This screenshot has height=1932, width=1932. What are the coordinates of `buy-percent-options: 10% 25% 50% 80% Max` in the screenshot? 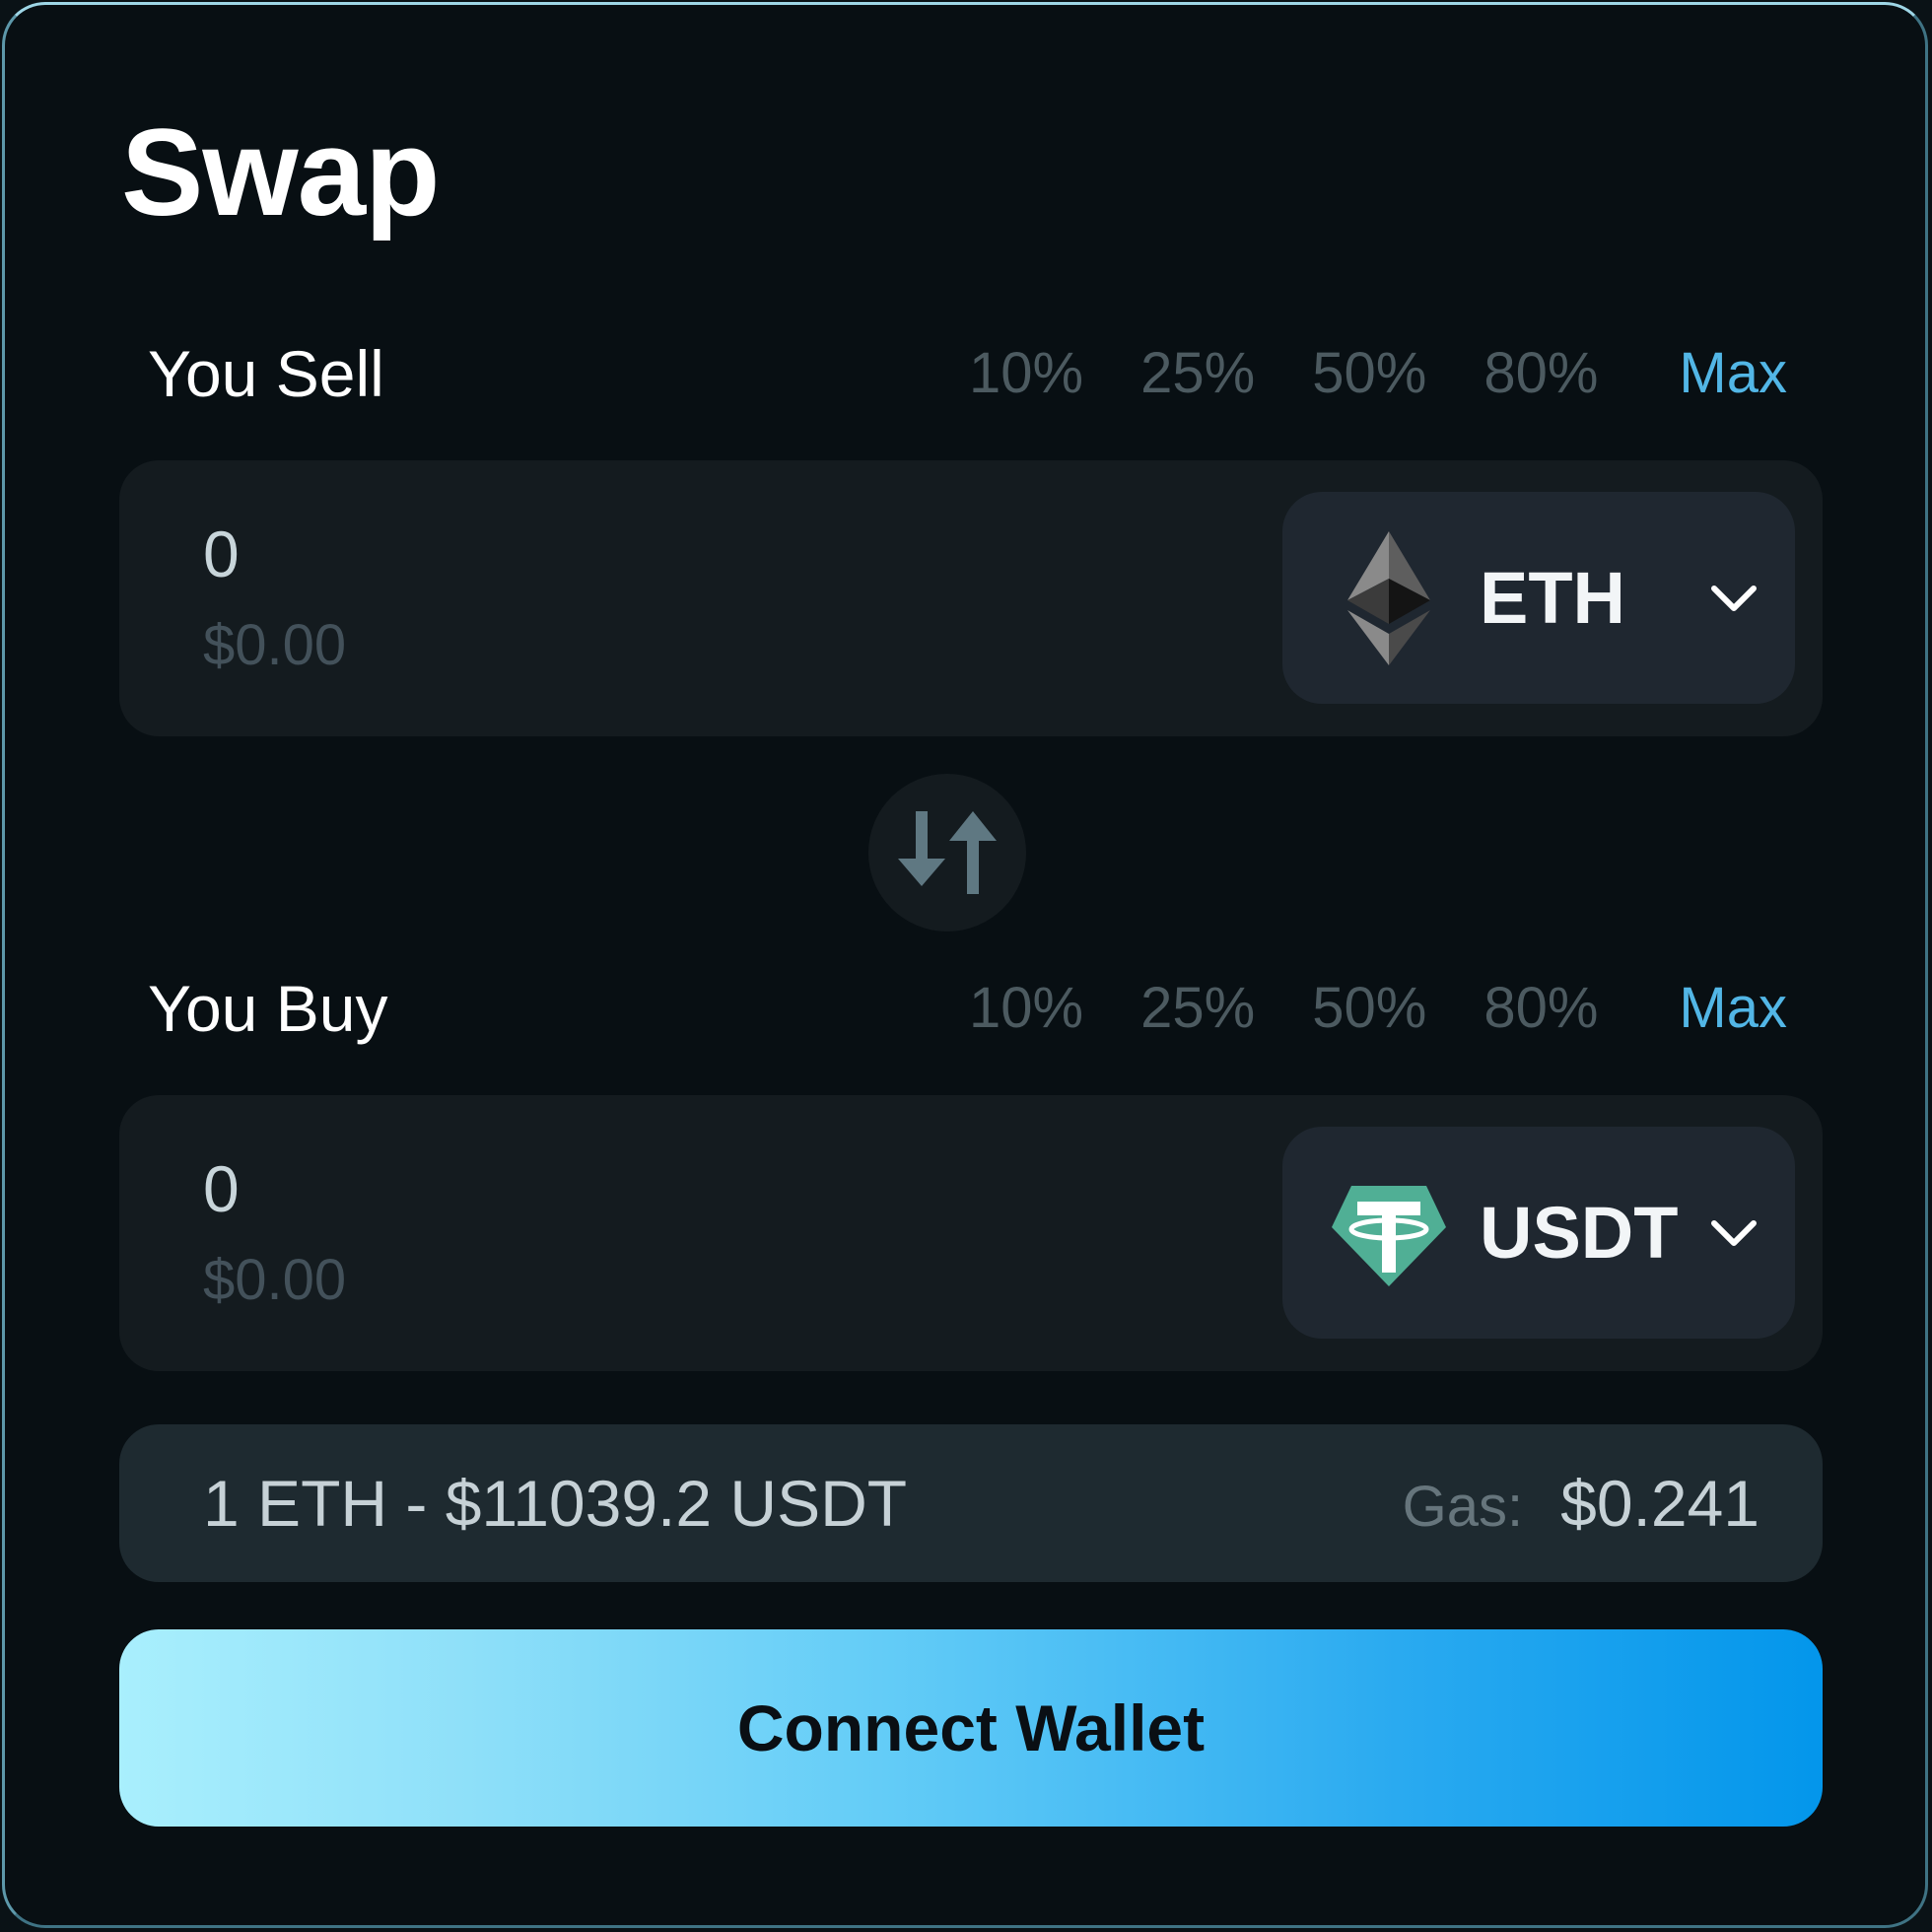 It's located at (1349, 1009).